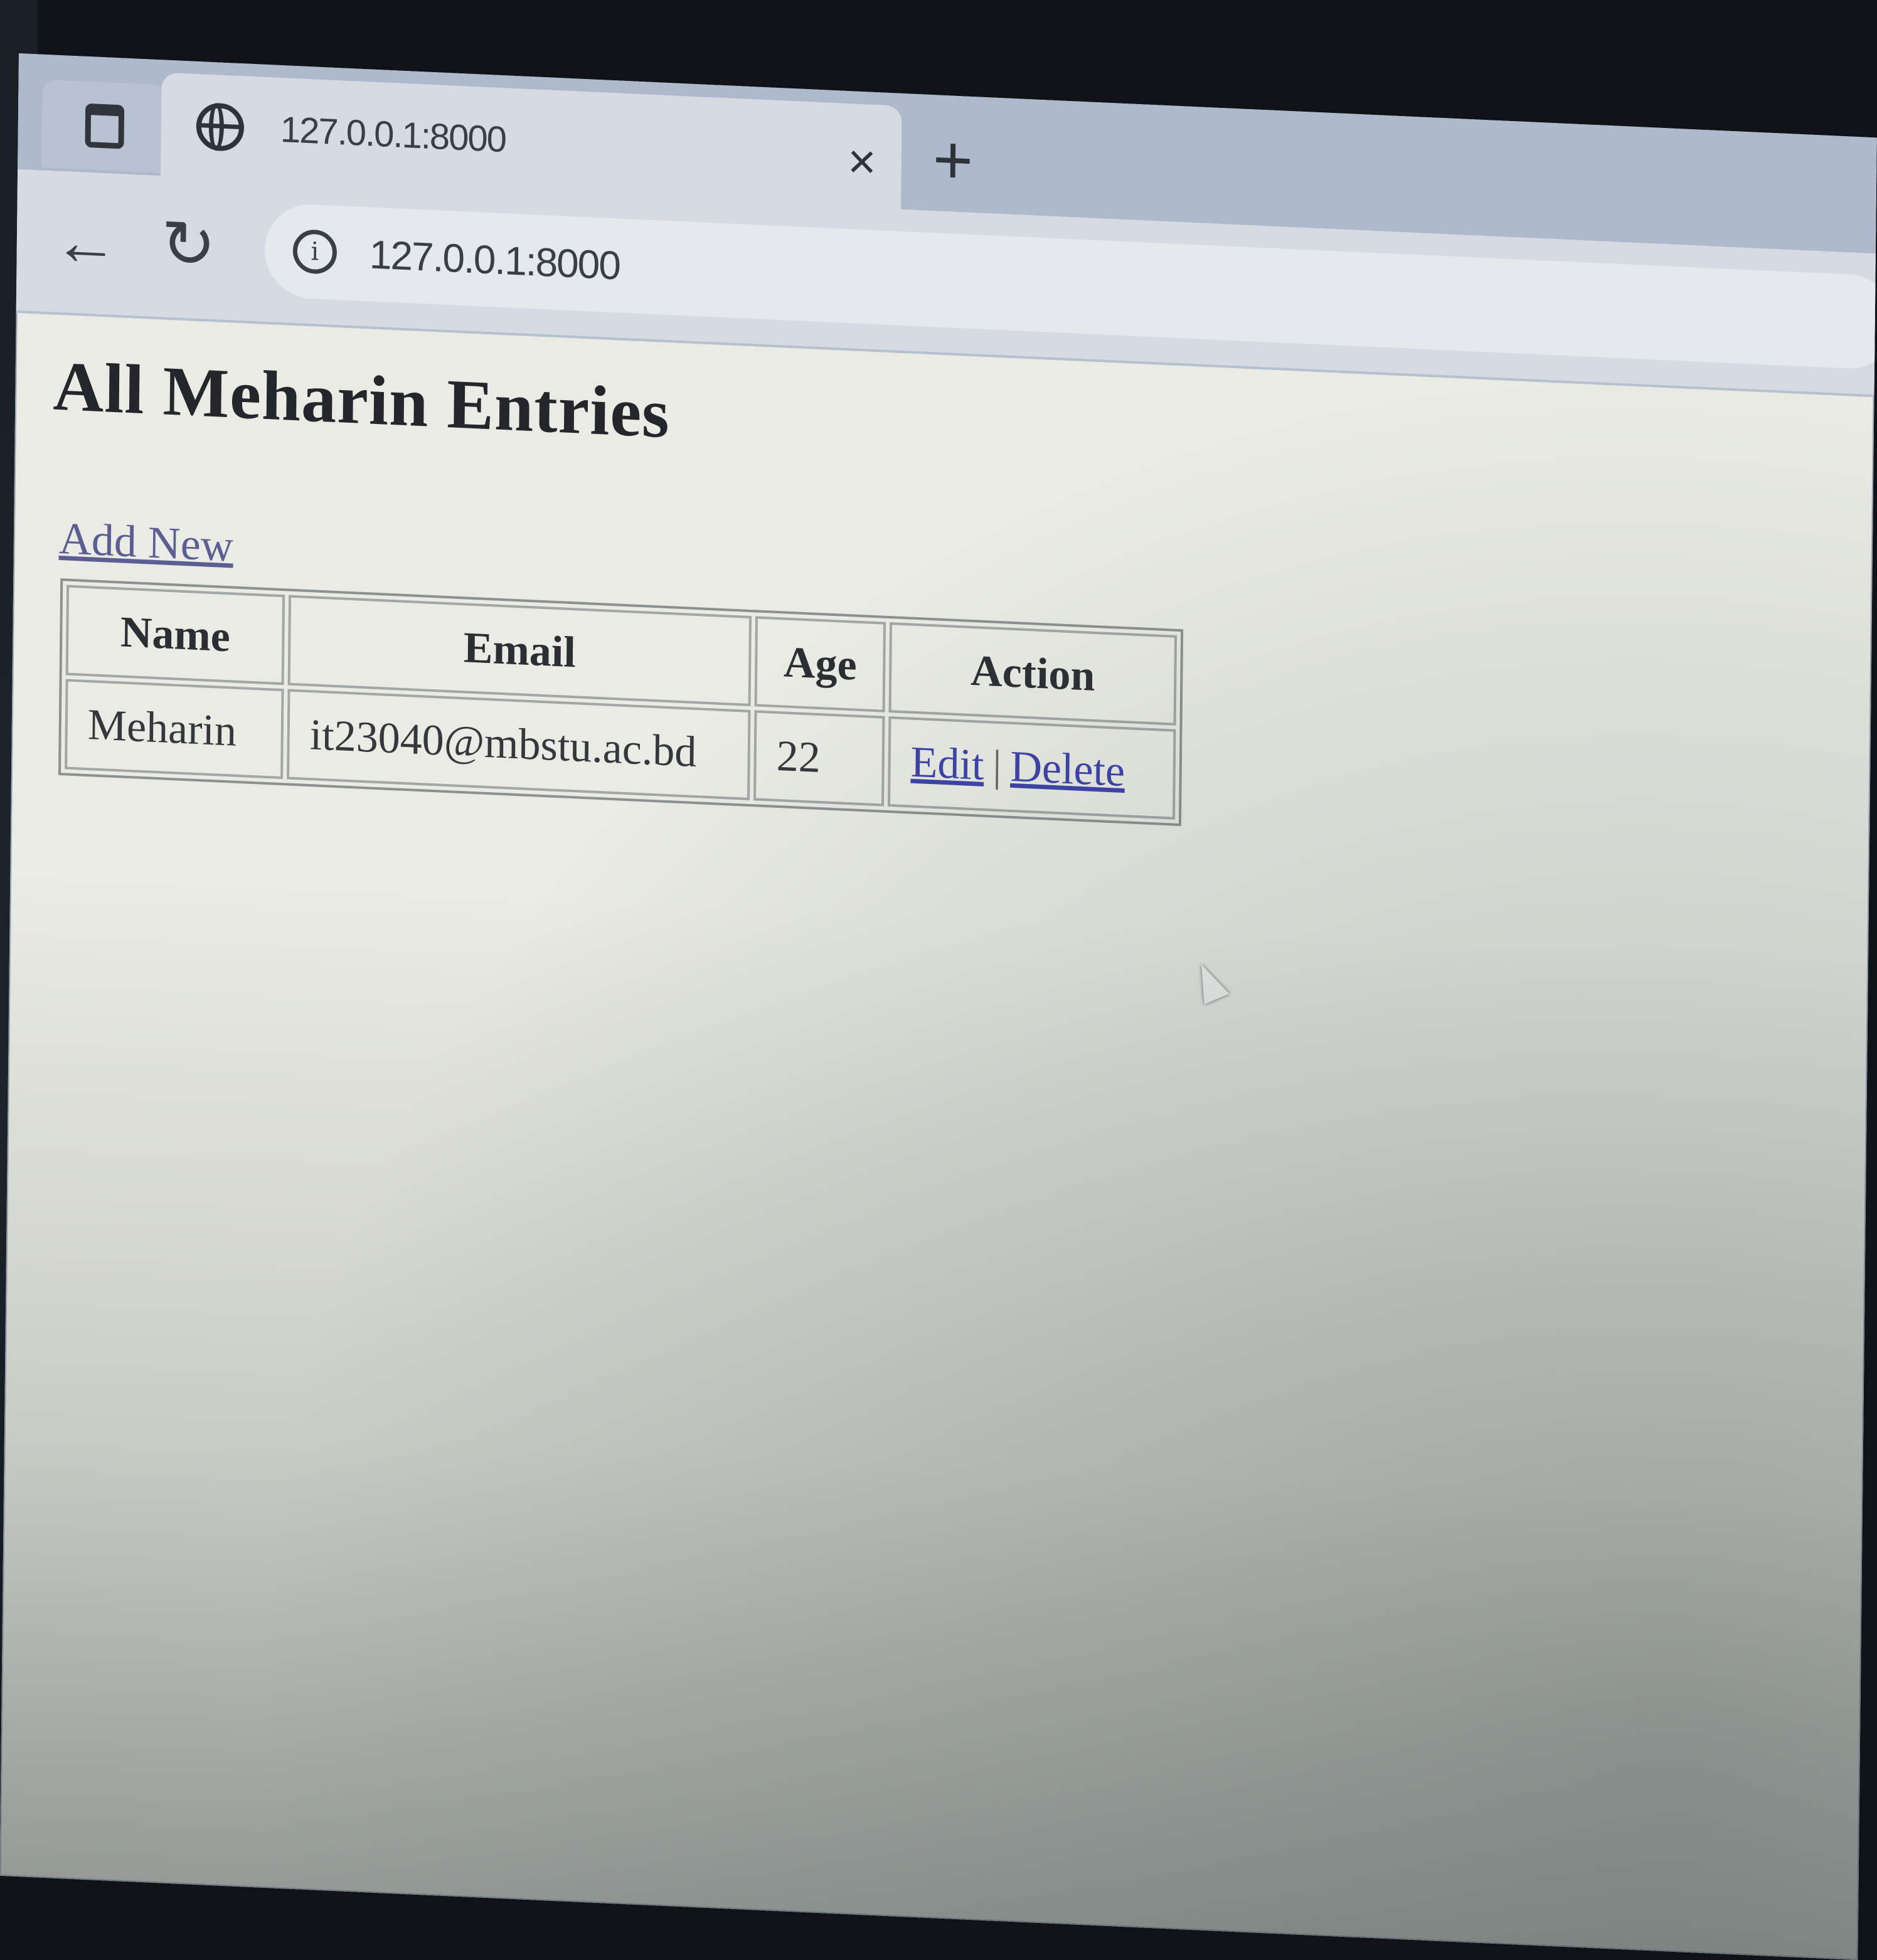 This screenshot has height=1960, width=1877. What do you see at coordinates (220, 127) in the screenshot?
I see `globe-icon` at bounding box center [220, 127].